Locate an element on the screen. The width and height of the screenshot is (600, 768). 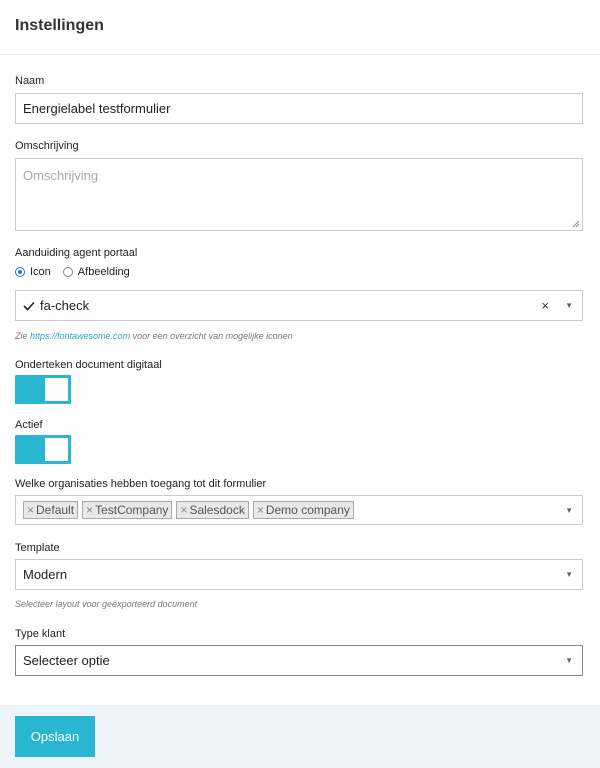
check-icon is located at coordinates (29, 306).